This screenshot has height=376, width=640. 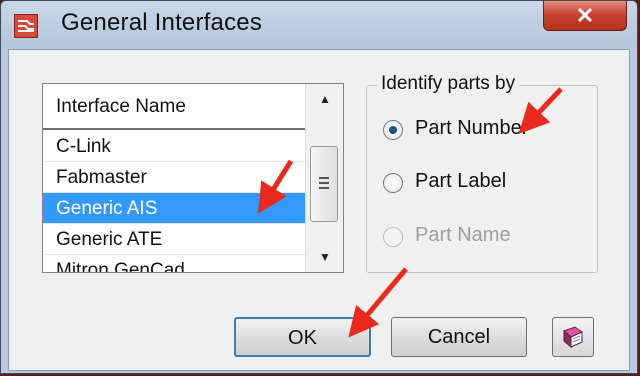 What do you see at coordinates (461, 181) in the screenshot?
I see `radio-label: Part Label` at bounding box center [461, 181].